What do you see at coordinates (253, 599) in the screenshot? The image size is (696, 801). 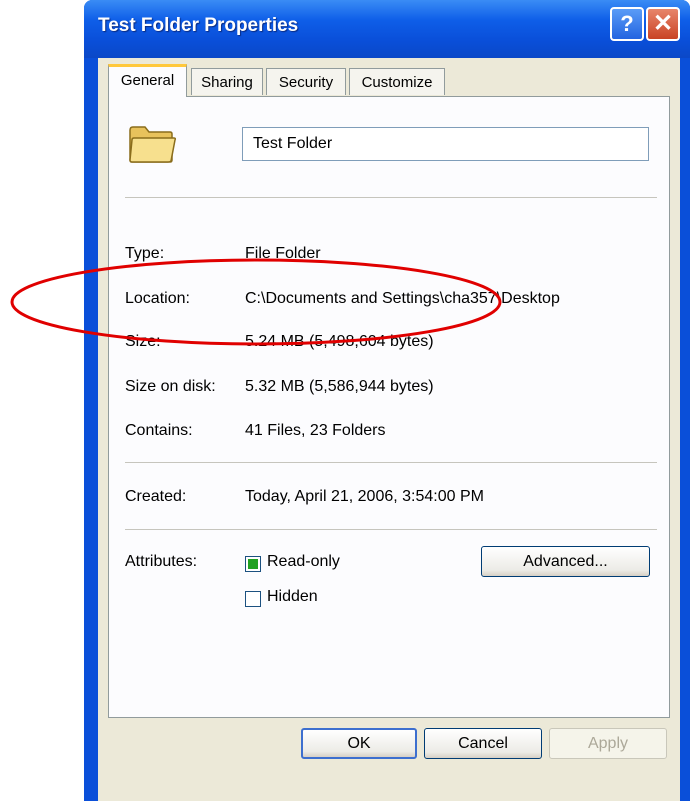 I see `hidden-checkbox` at bounding box center [253, 599].